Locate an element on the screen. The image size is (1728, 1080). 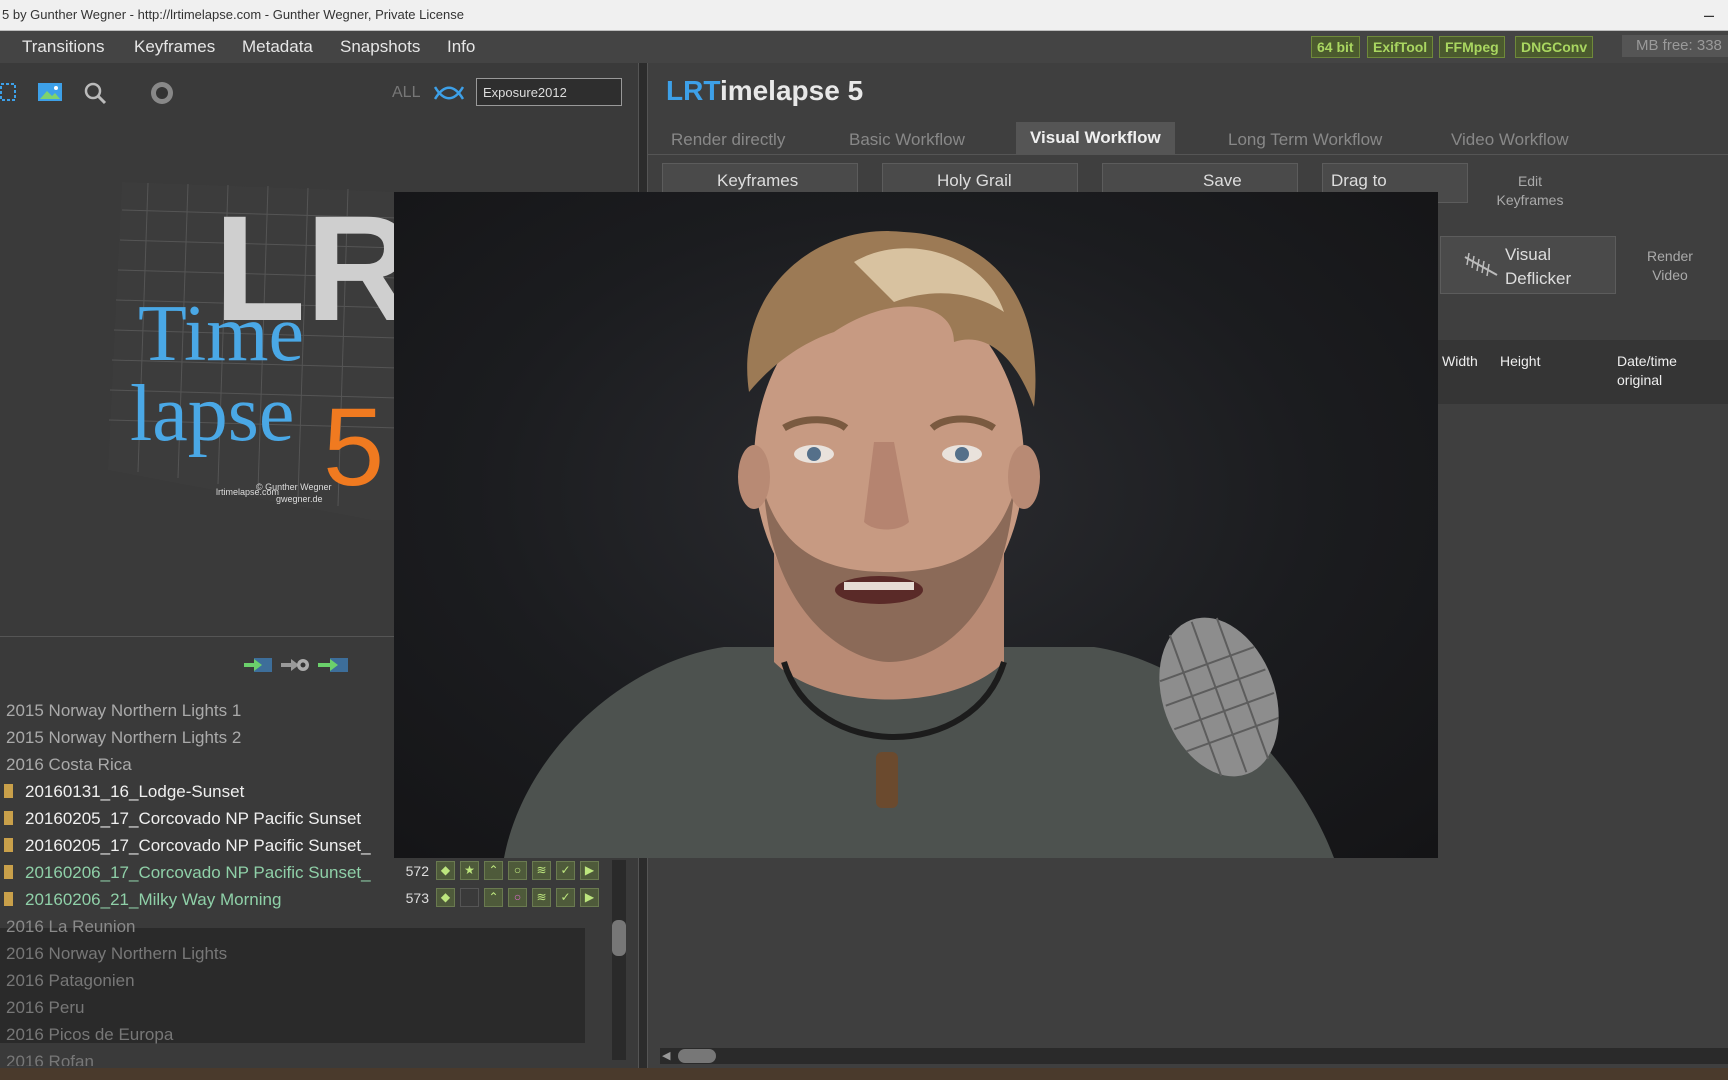
col-height: Height is located at coordinates (1520, 361).